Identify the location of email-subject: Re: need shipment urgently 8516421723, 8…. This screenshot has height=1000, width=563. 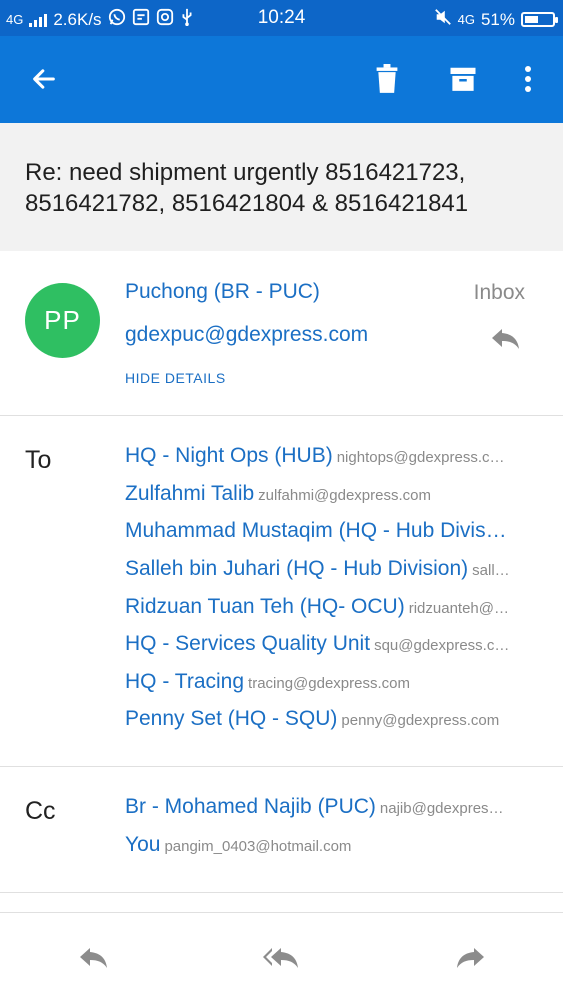
(247, 188).